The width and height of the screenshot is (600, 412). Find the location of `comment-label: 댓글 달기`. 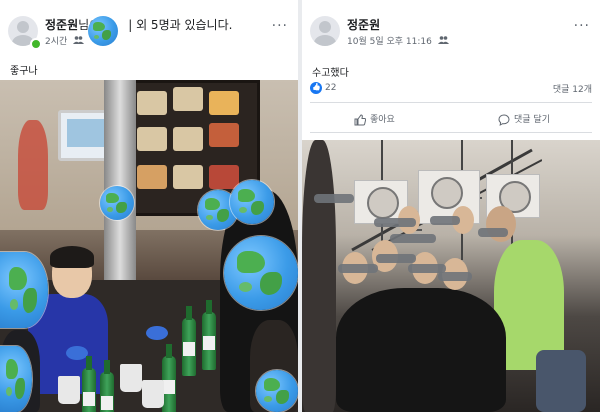

comment-label: 댓글 달기 is located at coordinates (532, 120).